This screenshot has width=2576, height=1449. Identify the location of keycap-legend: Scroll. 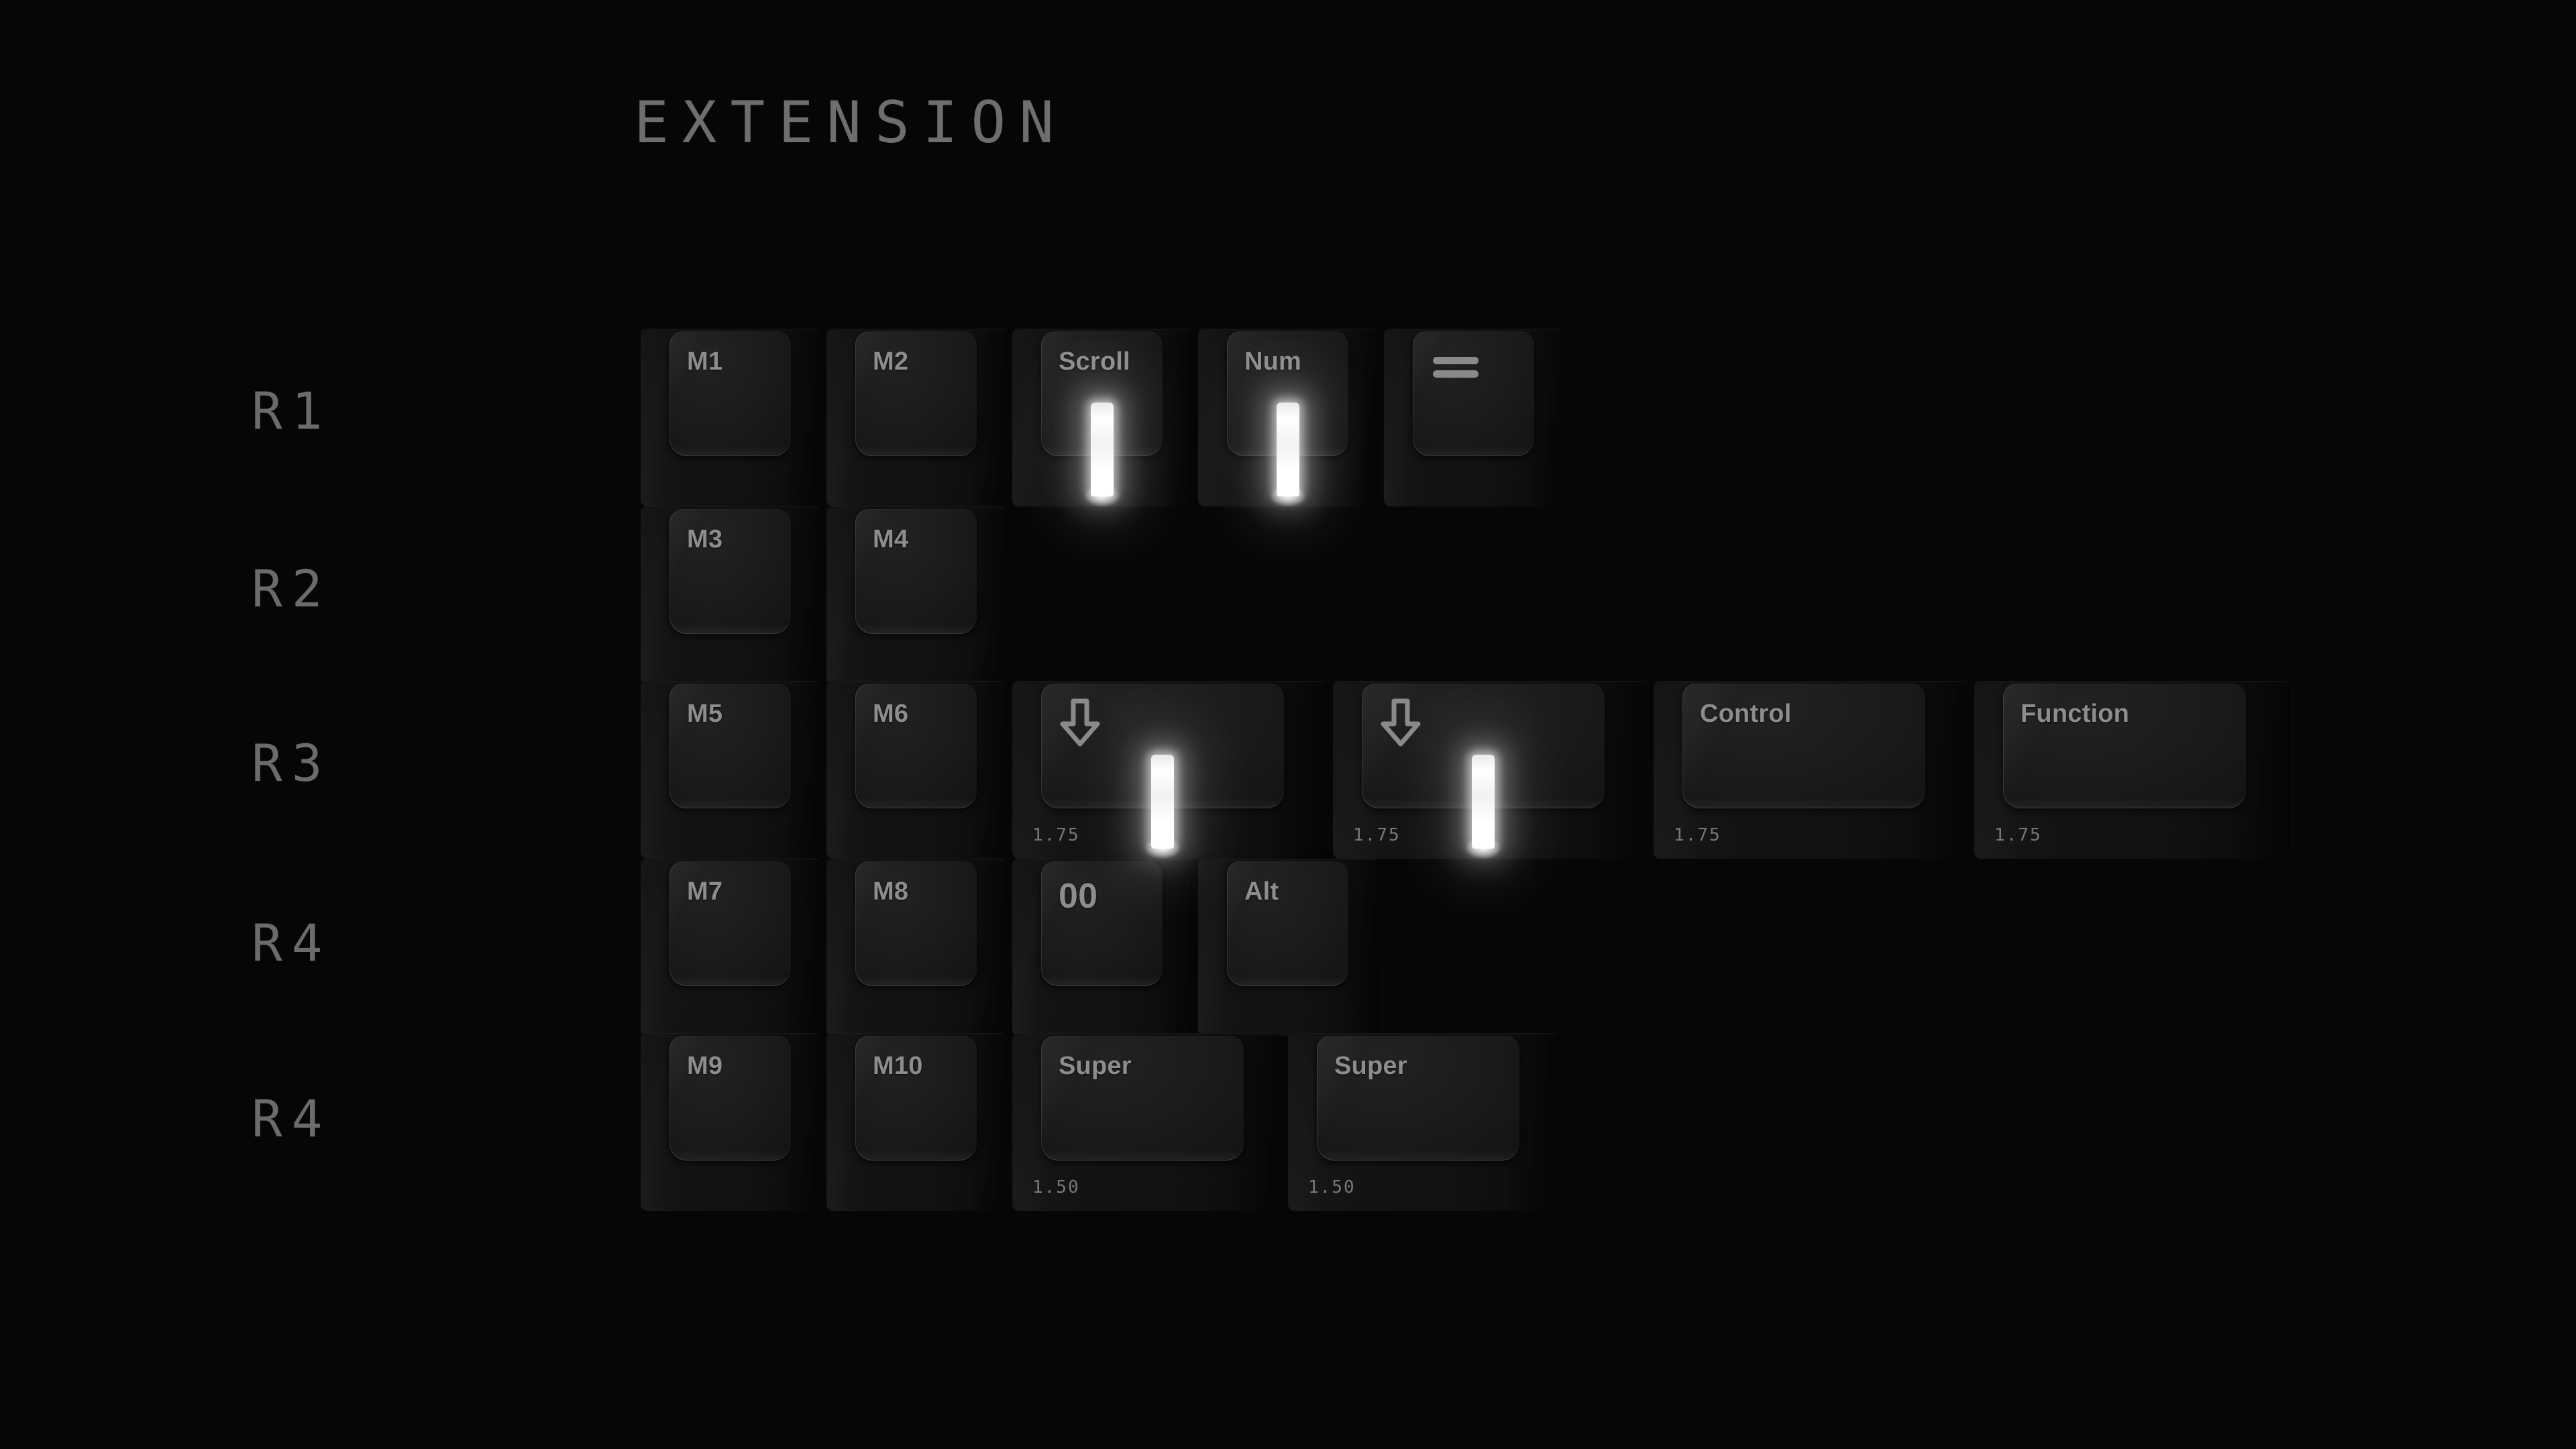
(1094, 361).